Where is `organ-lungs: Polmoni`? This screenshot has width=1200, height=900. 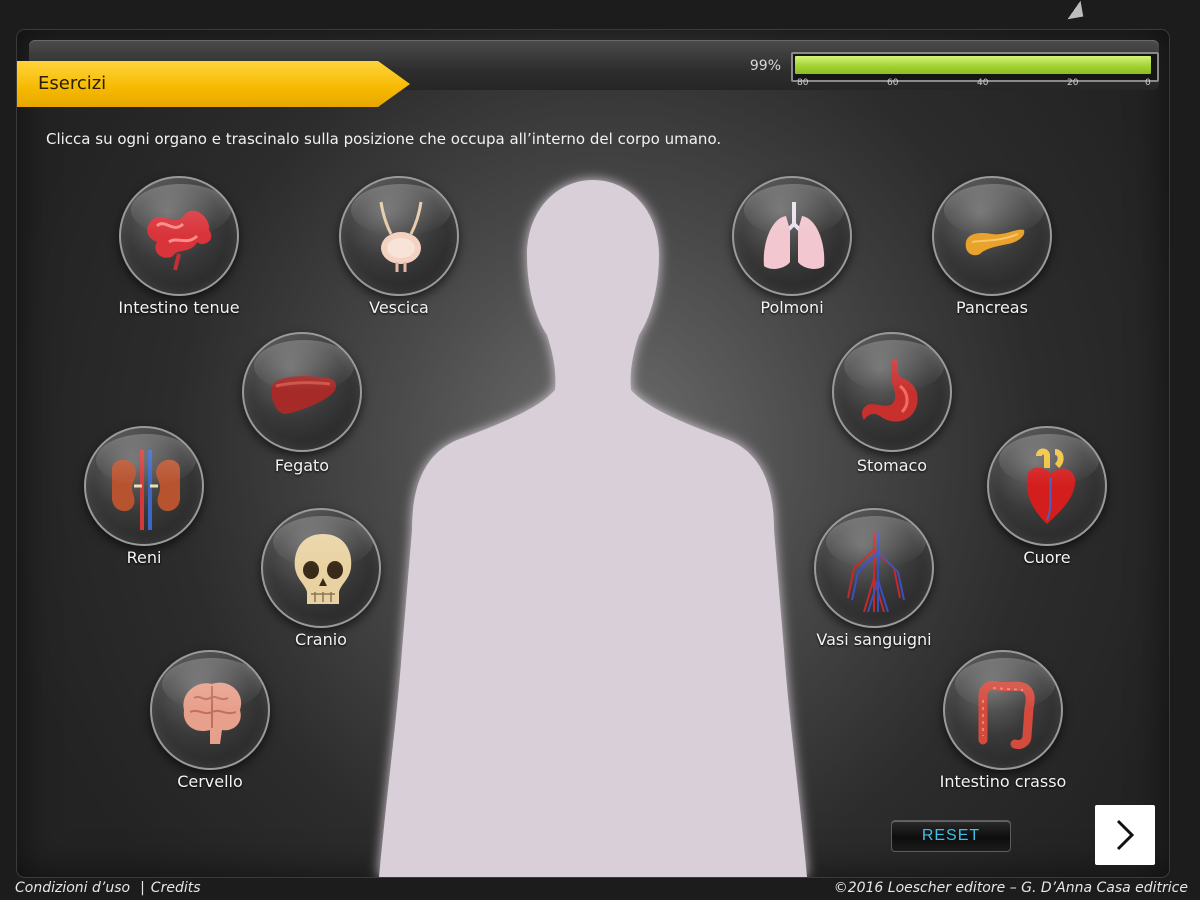
organ-lungs: Polmoni is located at coordinates (792, 246).